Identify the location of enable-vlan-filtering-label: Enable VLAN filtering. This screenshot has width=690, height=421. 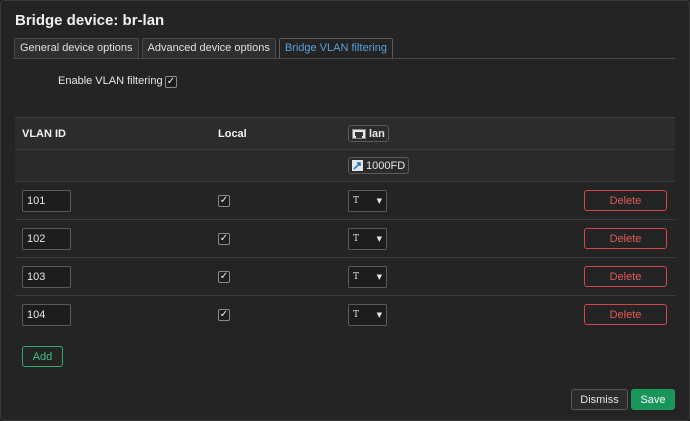
(110, 81).